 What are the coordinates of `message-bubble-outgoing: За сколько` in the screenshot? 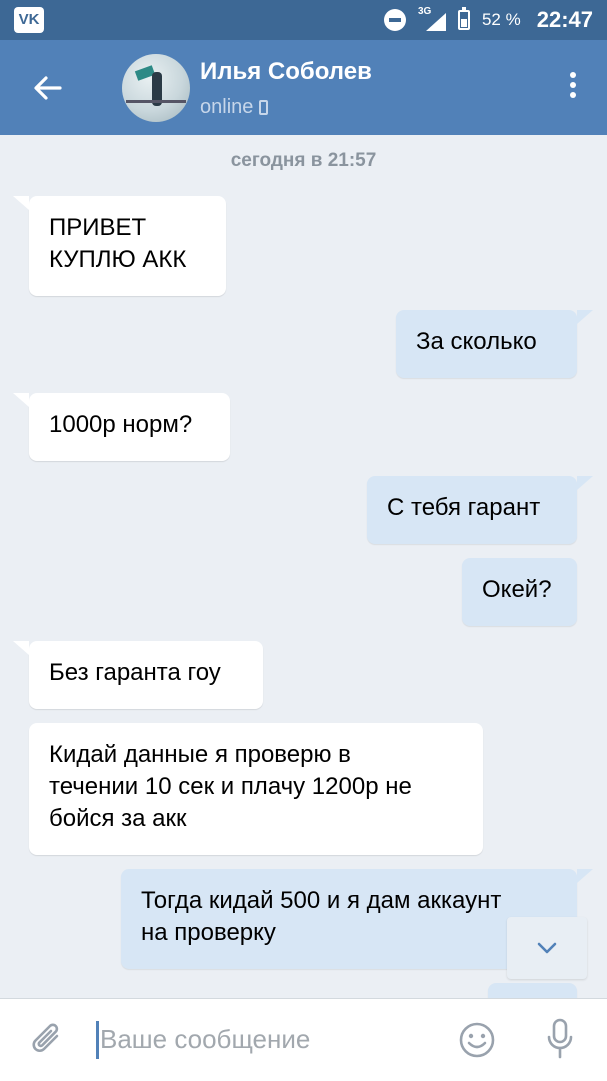 It's located at (494, 344).